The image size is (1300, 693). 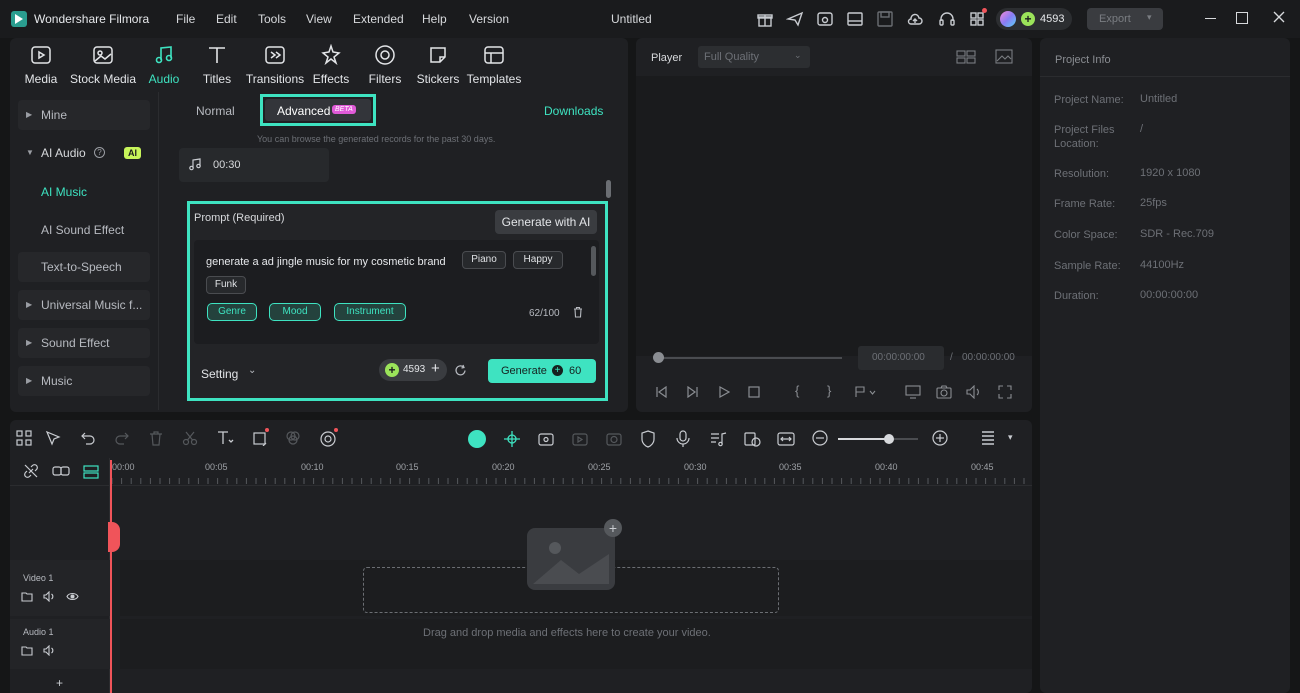 I want to click on instrument-button: Instrument, so click(x=370, y=312).